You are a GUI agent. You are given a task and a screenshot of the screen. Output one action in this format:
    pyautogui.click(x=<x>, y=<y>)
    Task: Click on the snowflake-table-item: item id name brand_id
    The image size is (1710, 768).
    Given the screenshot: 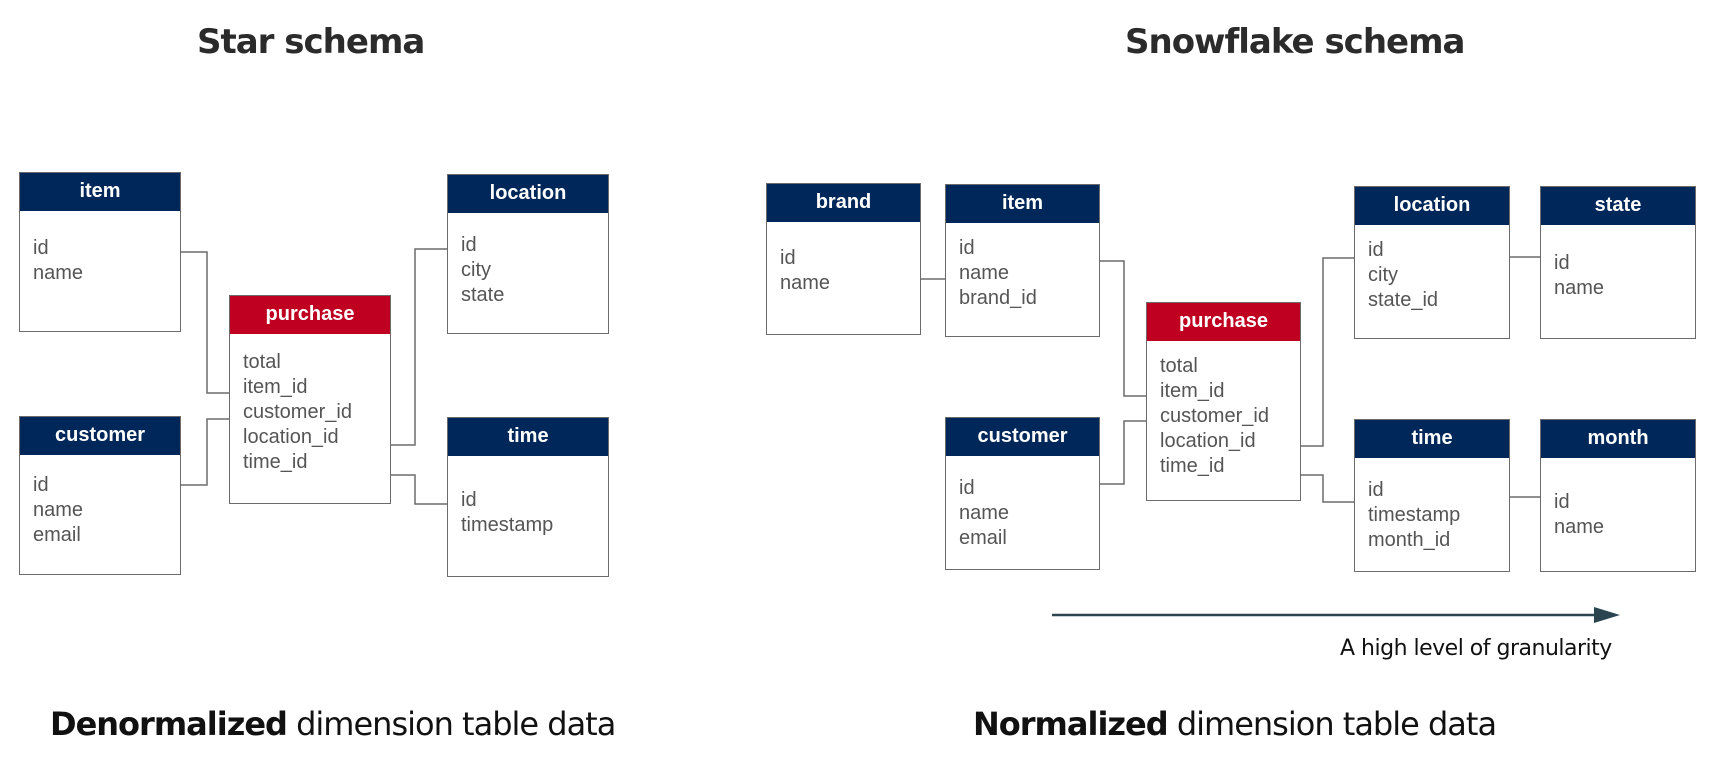 What is the action you would take?
    pyautogui.click(x=1022, y=260)
    